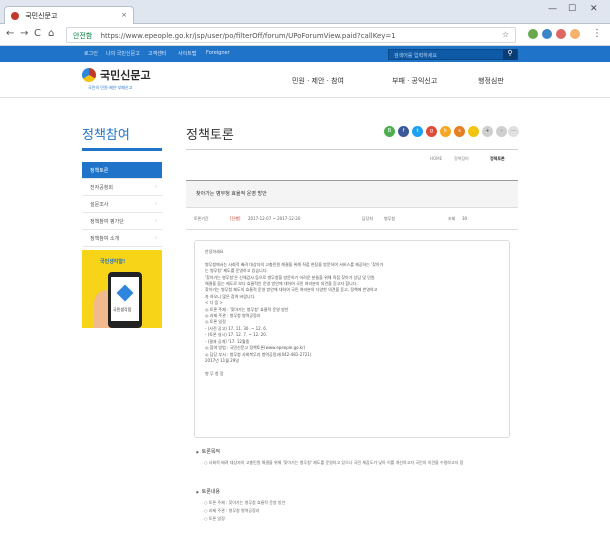 This screenshot has height=536, width=610. I want to click on views-value: 30, so click(465, 218).